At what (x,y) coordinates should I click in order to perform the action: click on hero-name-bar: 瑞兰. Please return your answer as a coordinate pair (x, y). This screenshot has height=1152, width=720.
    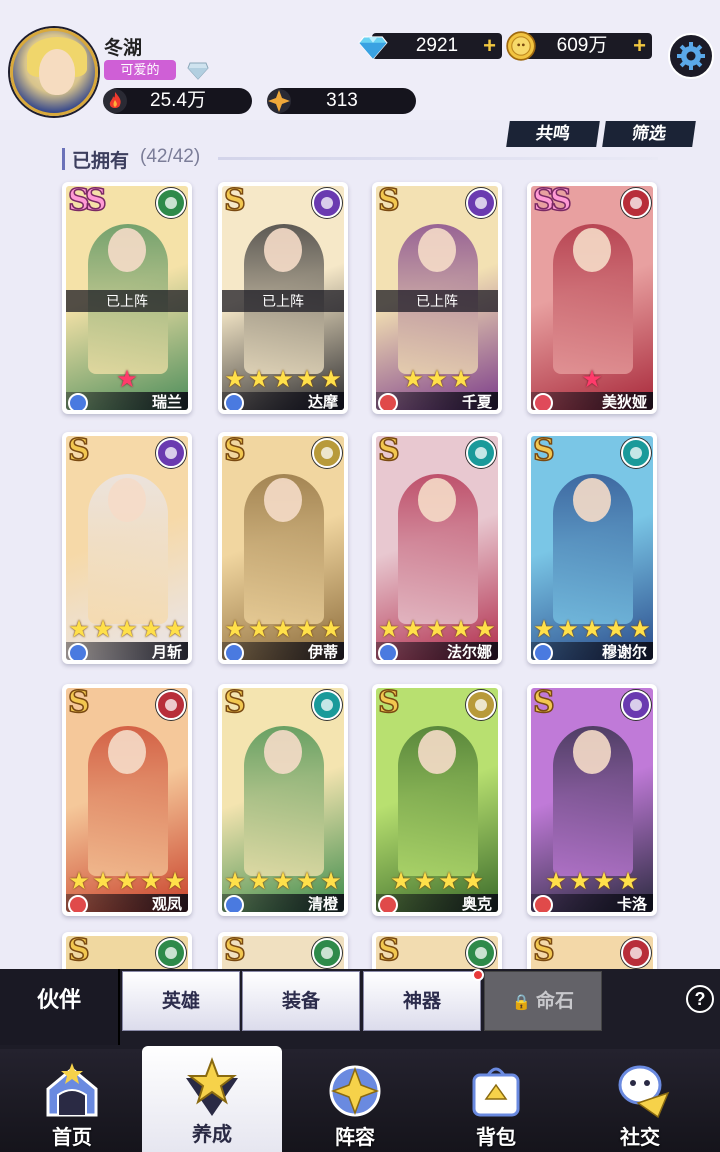
    Looking at the image, I should click on (127, 401).